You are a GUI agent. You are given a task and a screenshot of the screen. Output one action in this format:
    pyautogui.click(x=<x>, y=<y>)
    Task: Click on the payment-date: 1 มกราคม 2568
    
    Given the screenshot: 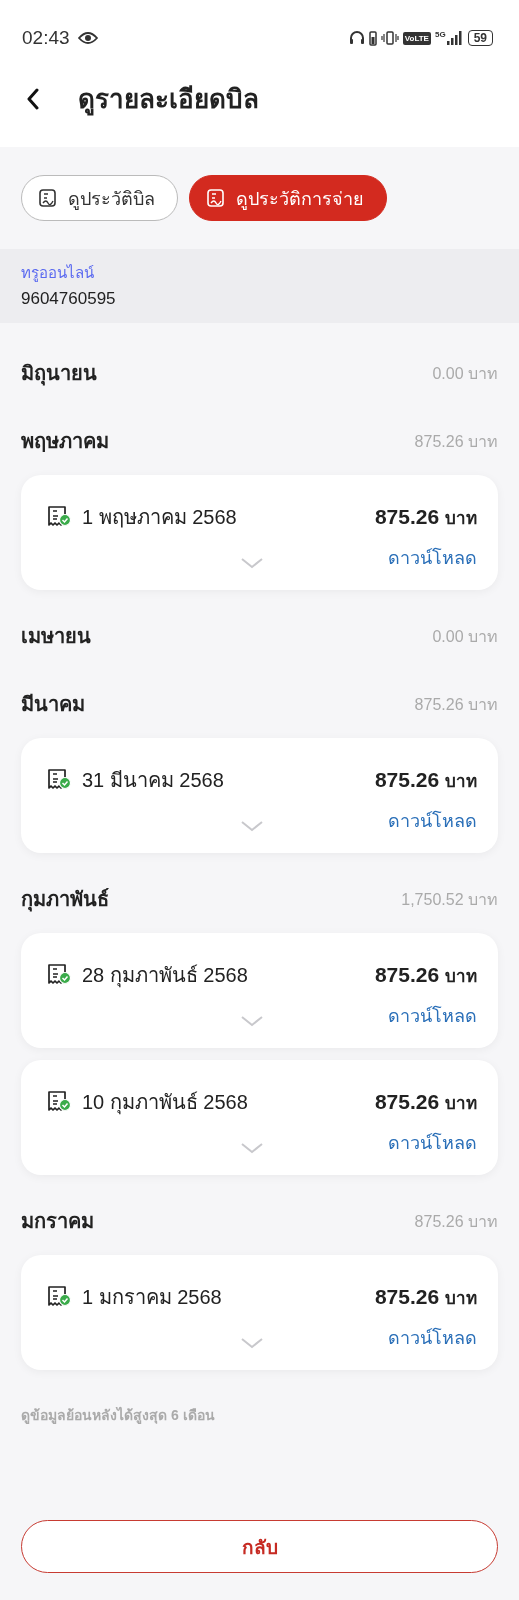 What is the action you would take?
    pyautogui.click(x=152, y=1297)
    